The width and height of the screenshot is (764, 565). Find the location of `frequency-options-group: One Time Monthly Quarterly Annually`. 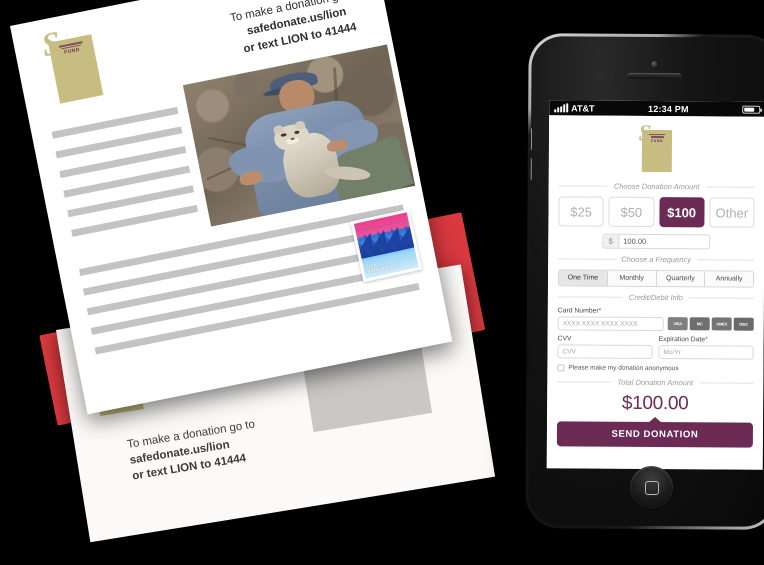

frequency-options-group: One Time Monthly Quarterly Annually is located at coordinates (656, 278).